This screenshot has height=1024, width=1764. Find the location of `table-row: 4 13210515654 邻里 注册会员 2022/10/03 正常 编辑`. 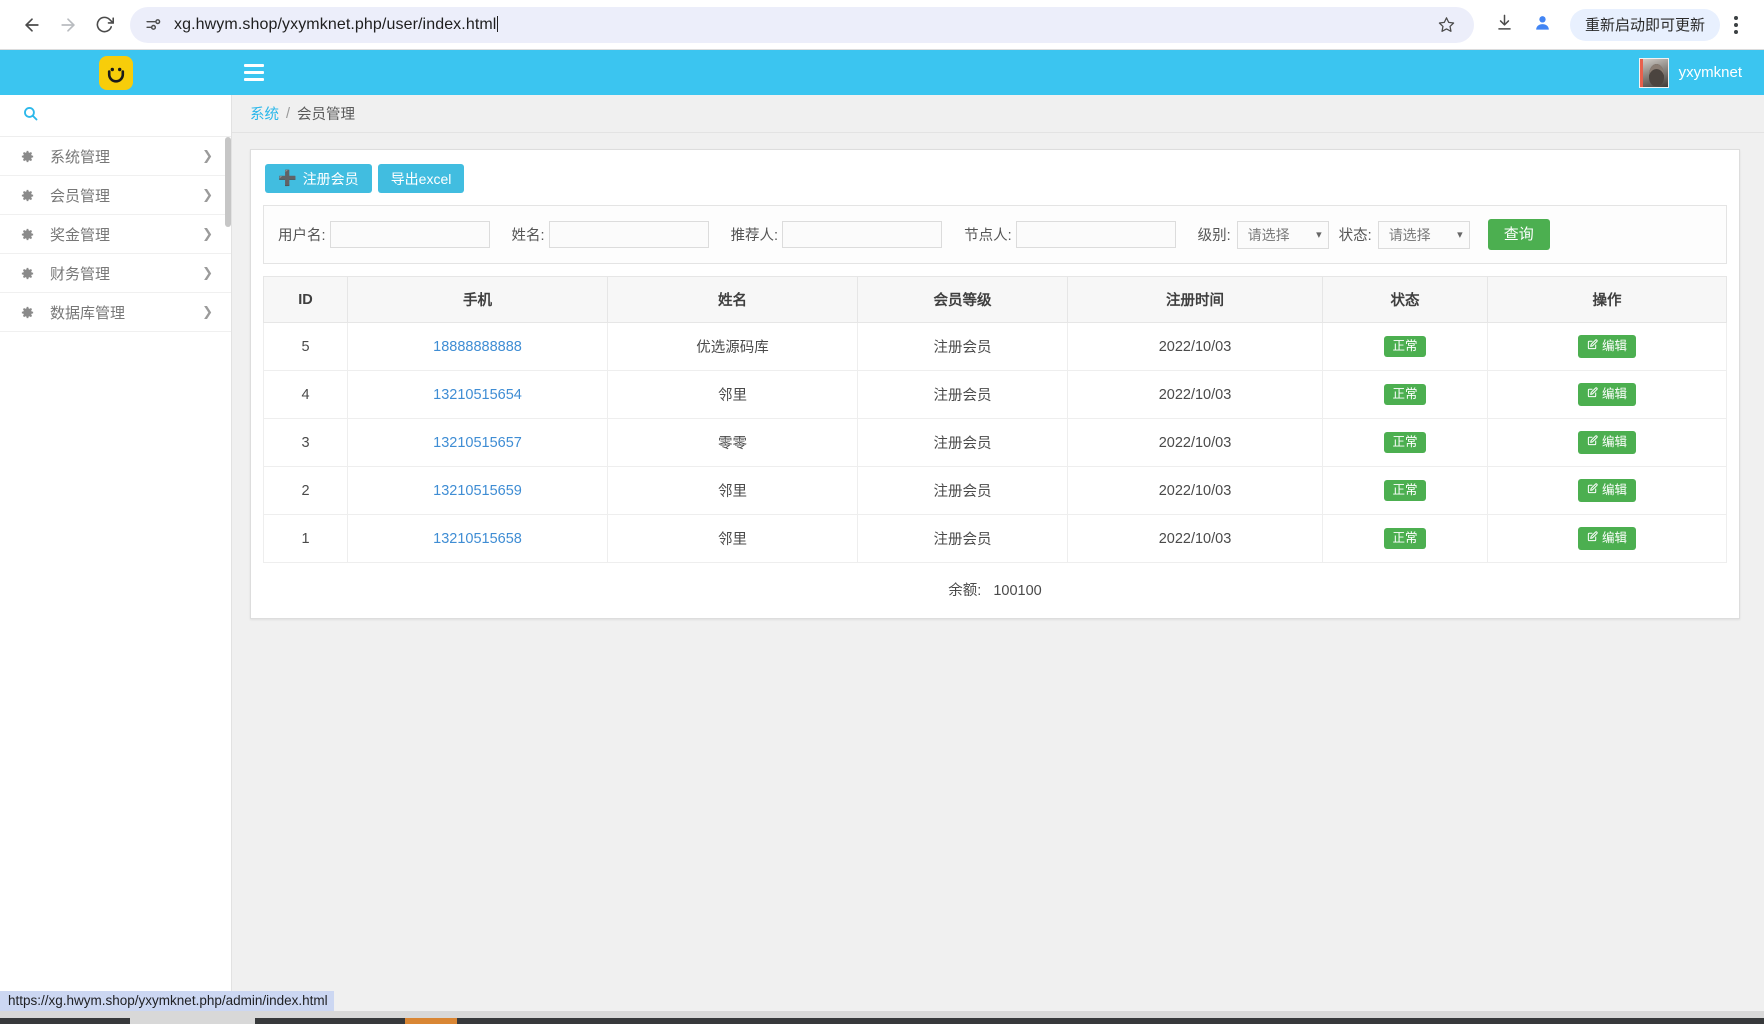

table-row: 4 13210515654 邻里 注册会员 2022/10/03 正常 编辑 is located at coordinates (995, 394).